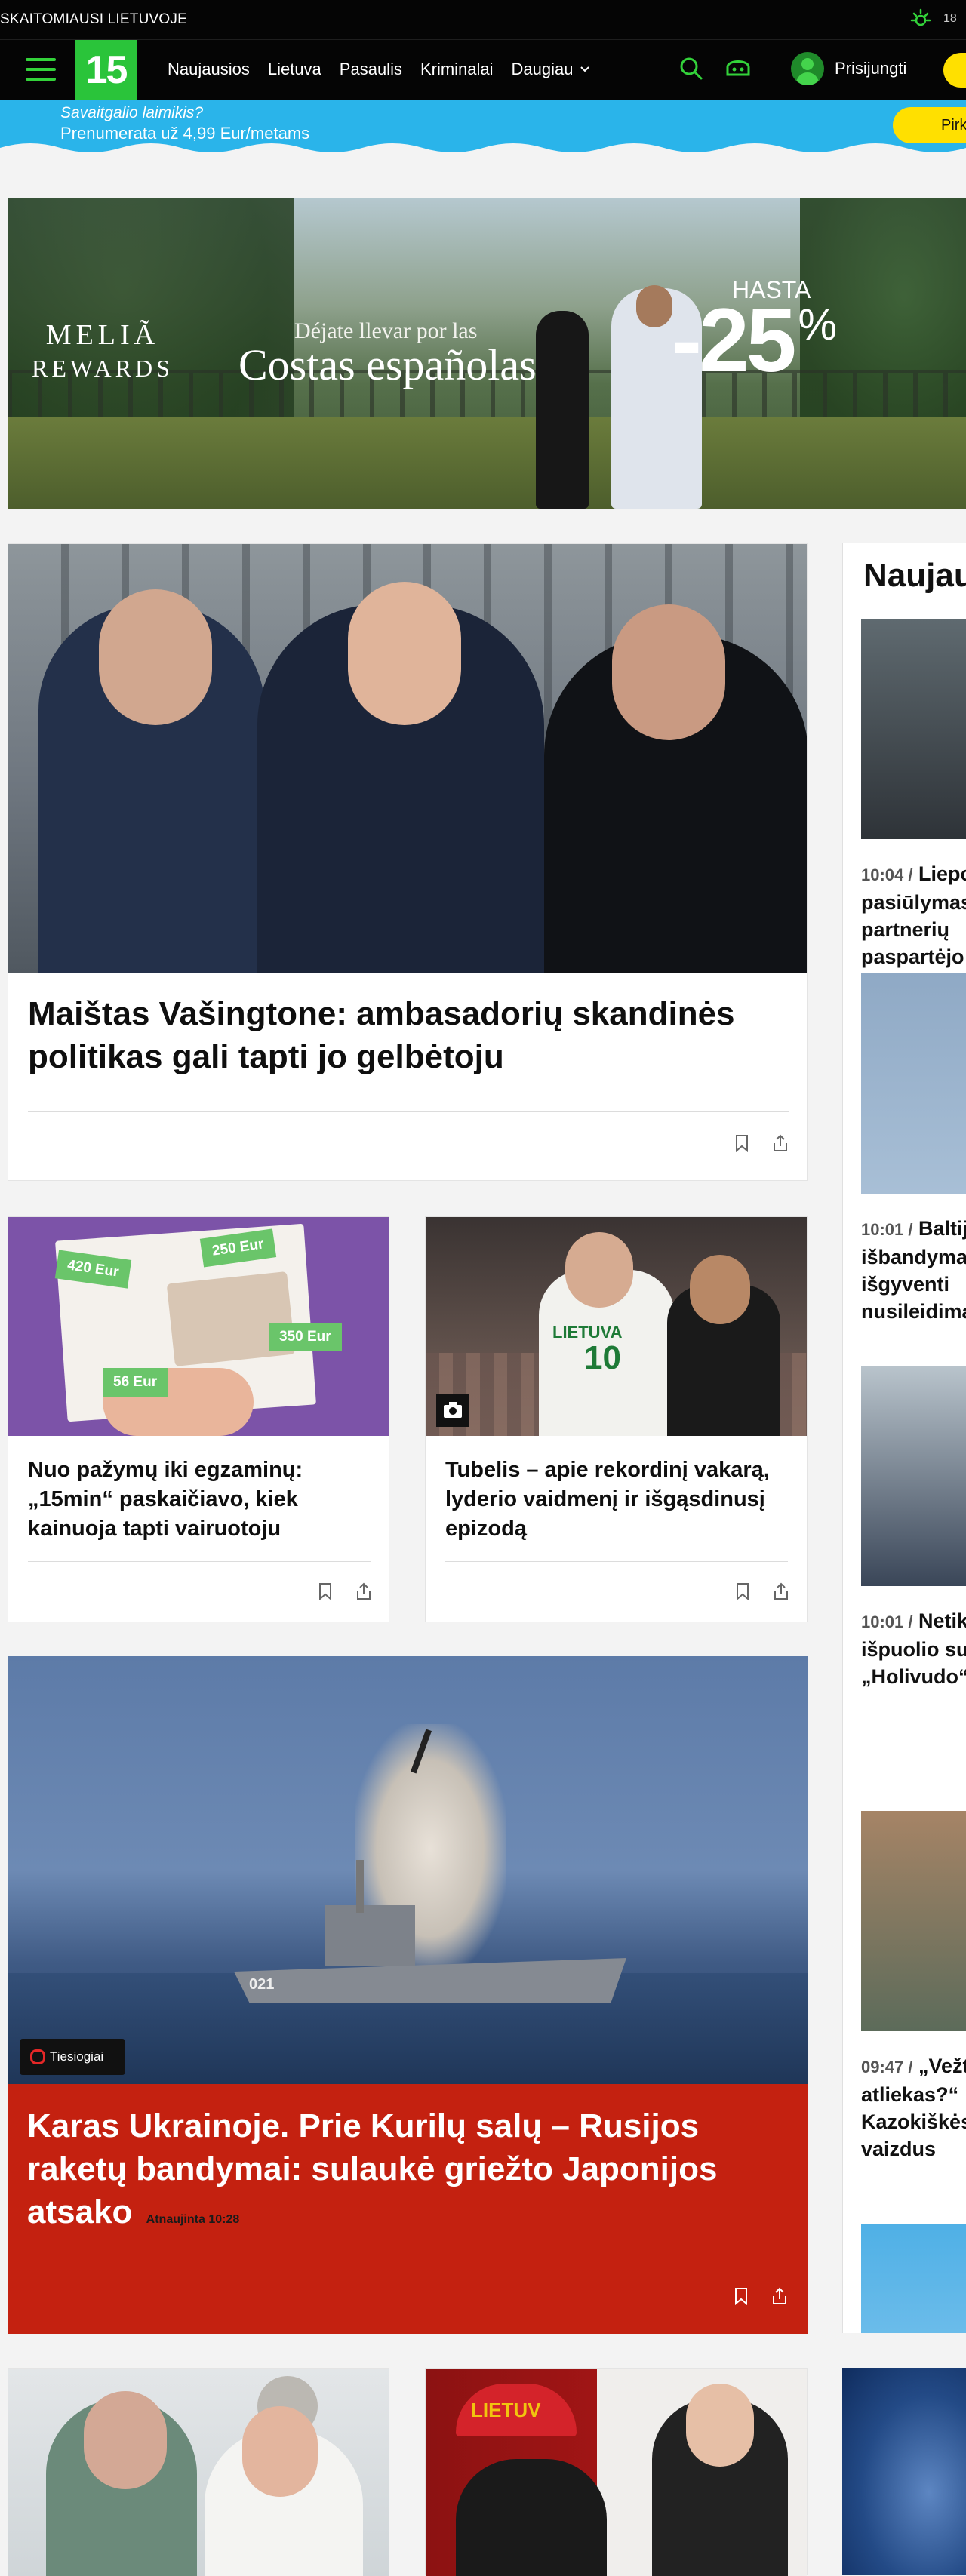 Image resolution: width=966 pixels, height=2576 pixels. What do you see at coordinates (871, 68) in the screenshot?
I see `login-label: Prisijungti` at bounding box center [871, 68].